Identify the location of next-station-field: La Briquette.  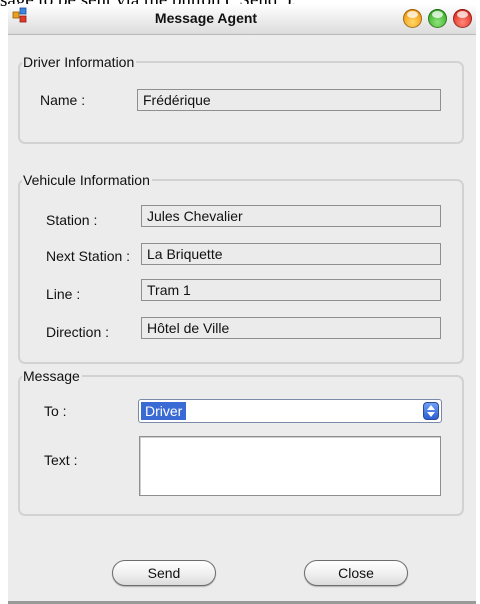
(291, 254).